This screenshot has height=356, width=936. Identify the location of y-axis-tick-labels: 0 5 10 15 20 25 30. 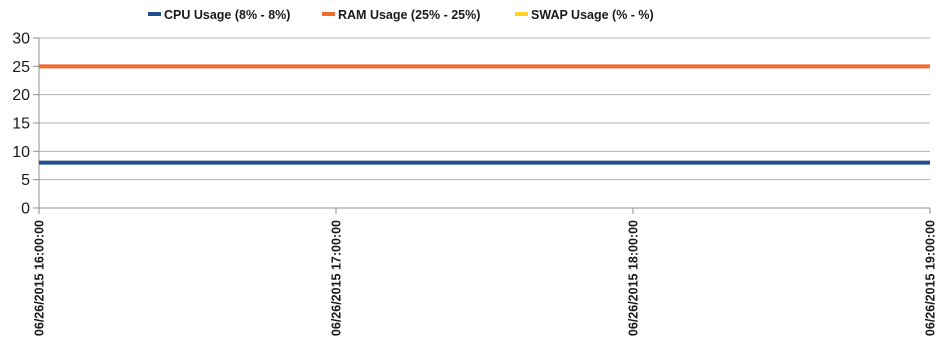
(21, 124).